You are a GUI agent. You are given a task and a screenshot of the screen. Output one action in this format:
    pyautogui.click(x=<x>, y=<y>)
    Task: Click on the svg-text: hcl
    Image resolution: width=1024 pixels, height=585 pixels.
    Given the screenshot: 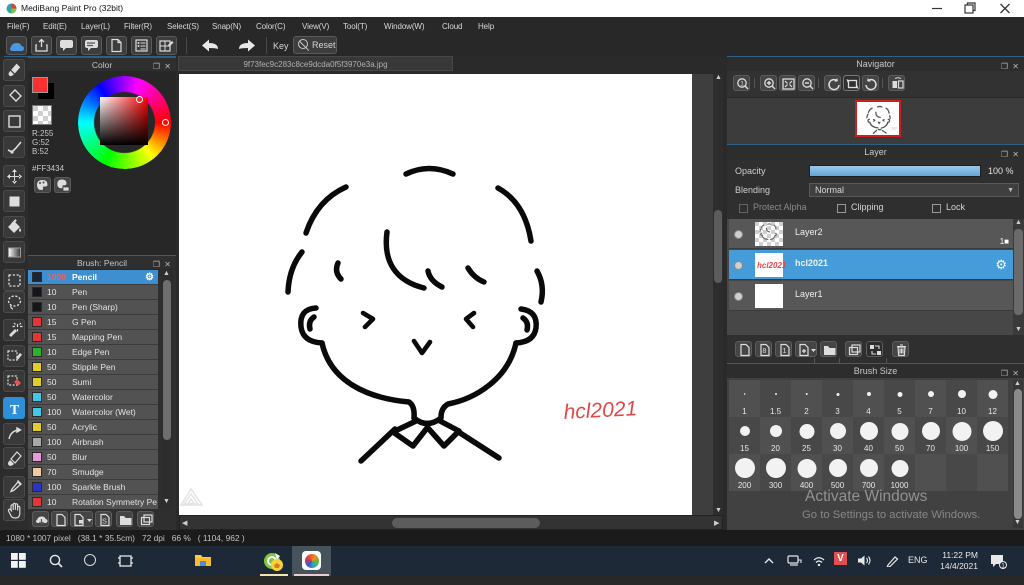 What is the action you would take?
    pyautogui.click(x=894, y=129)
    